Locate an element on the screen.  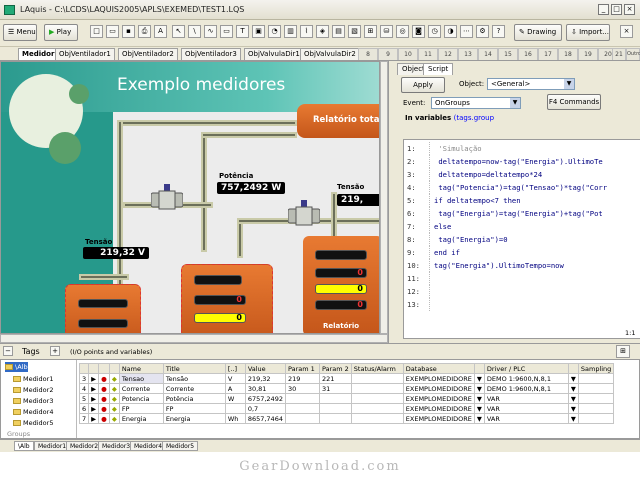
tensao-value-left: 219,32 V is located at coordinates (116, 253).